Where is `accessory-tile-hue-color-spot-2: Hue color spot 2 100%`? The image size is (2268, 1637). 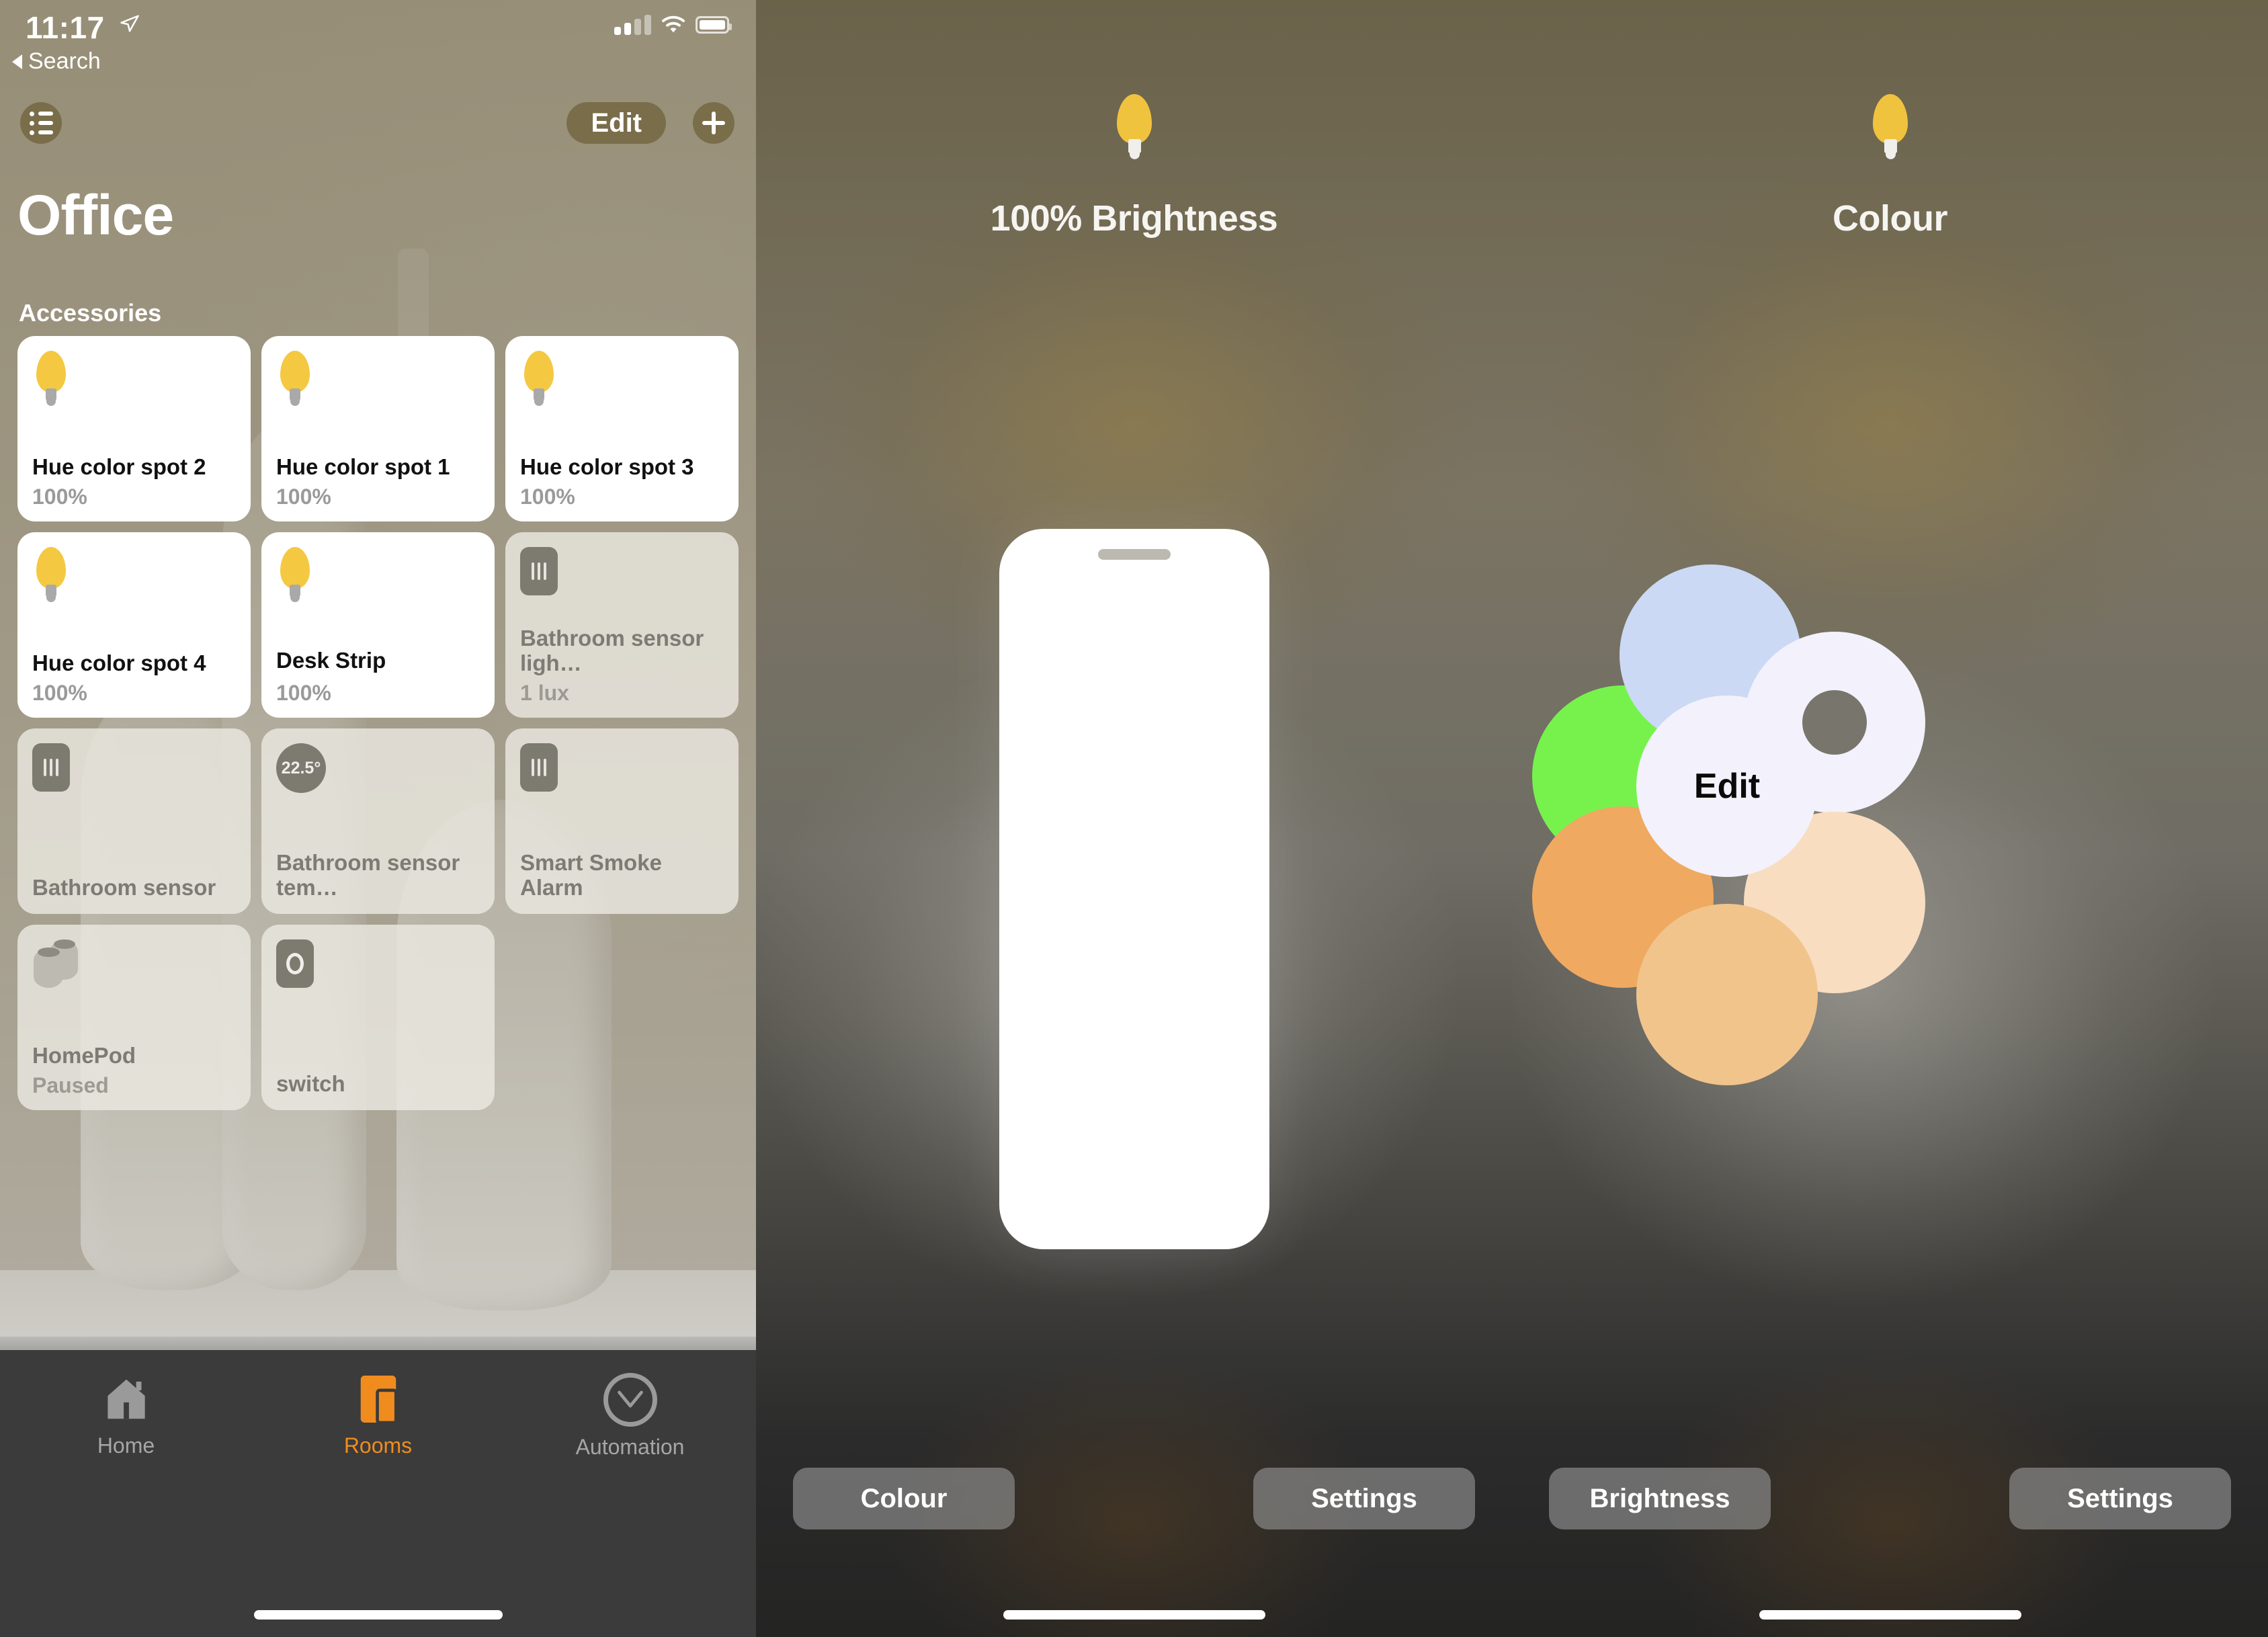 accessory-tile-hue-color-spot-2: Hue color spot 2 100% is located at coordinates (134, 429).